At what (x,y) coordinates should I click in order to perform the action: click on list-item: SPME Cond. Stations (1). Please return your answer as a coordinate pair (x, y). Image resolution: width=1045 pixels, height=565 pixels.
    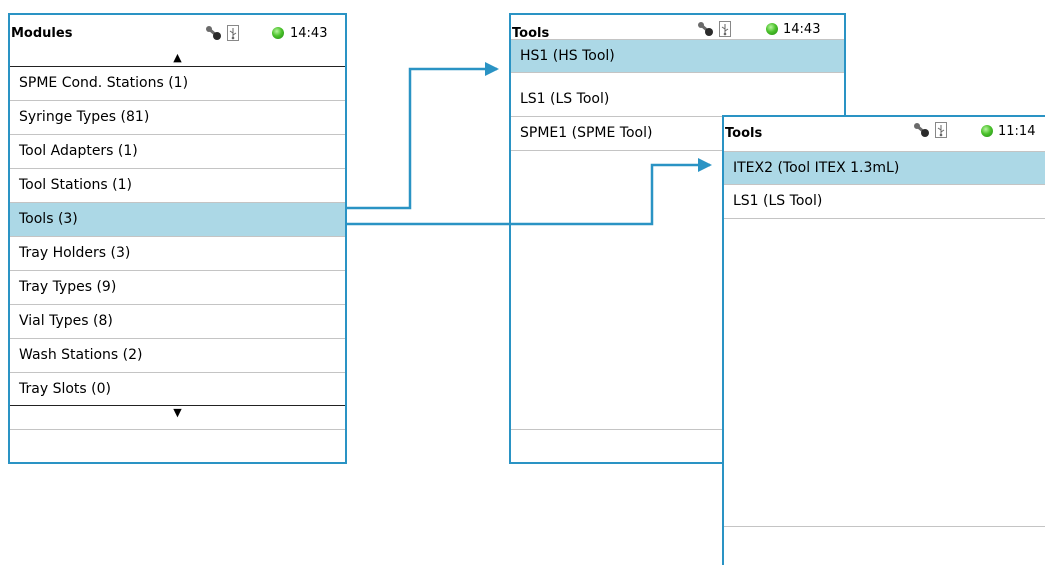
    Looking at the image, I should click on (177, 84).